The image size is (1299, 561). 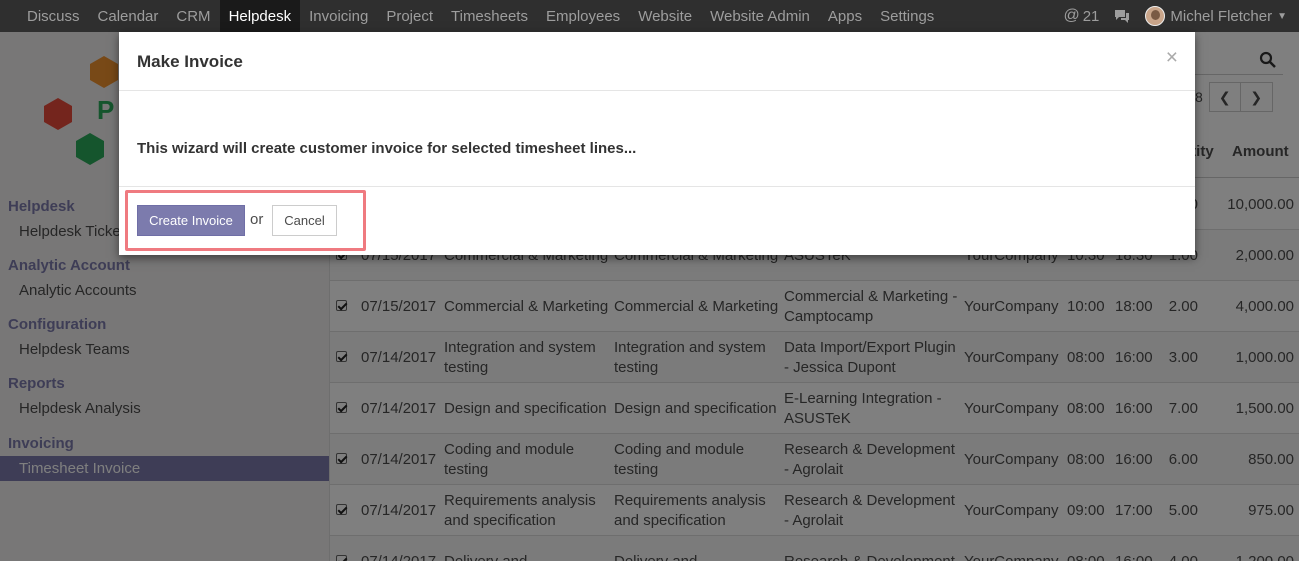 I want to click on nav-item-website: Website, so click(x=665, y=16).